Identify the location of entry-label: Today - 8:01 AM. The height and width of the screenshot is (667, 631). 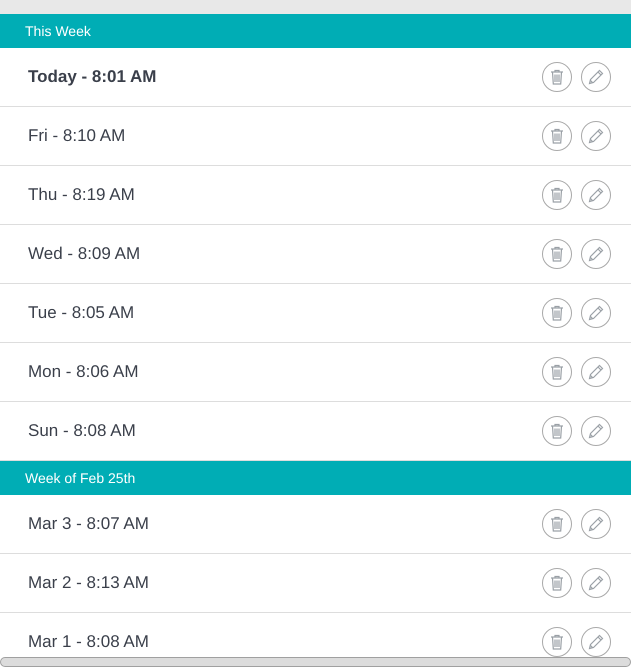
(92, 77).